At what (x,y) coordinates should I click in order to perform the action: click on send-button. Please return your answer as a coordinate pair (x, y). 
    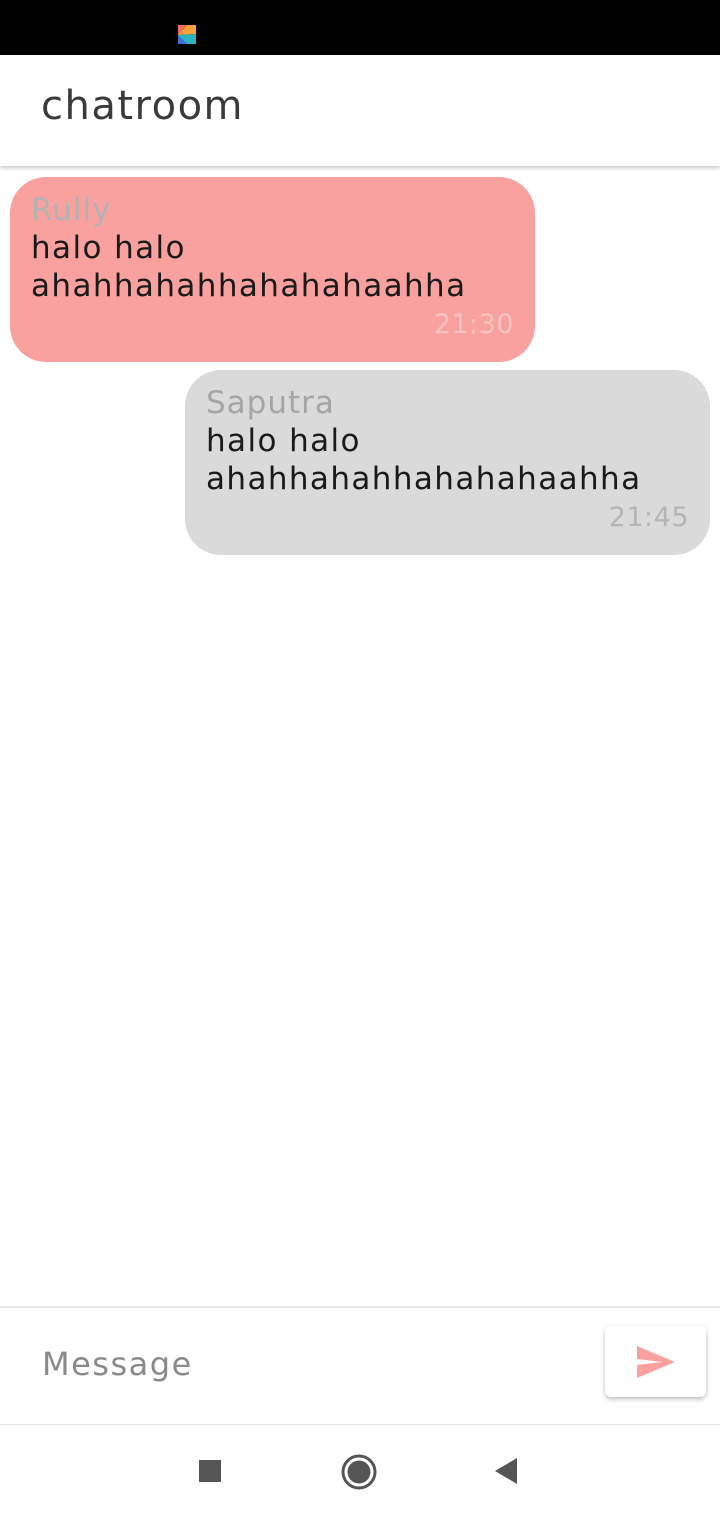
    Looking at the image, I should click on (655, 1361).